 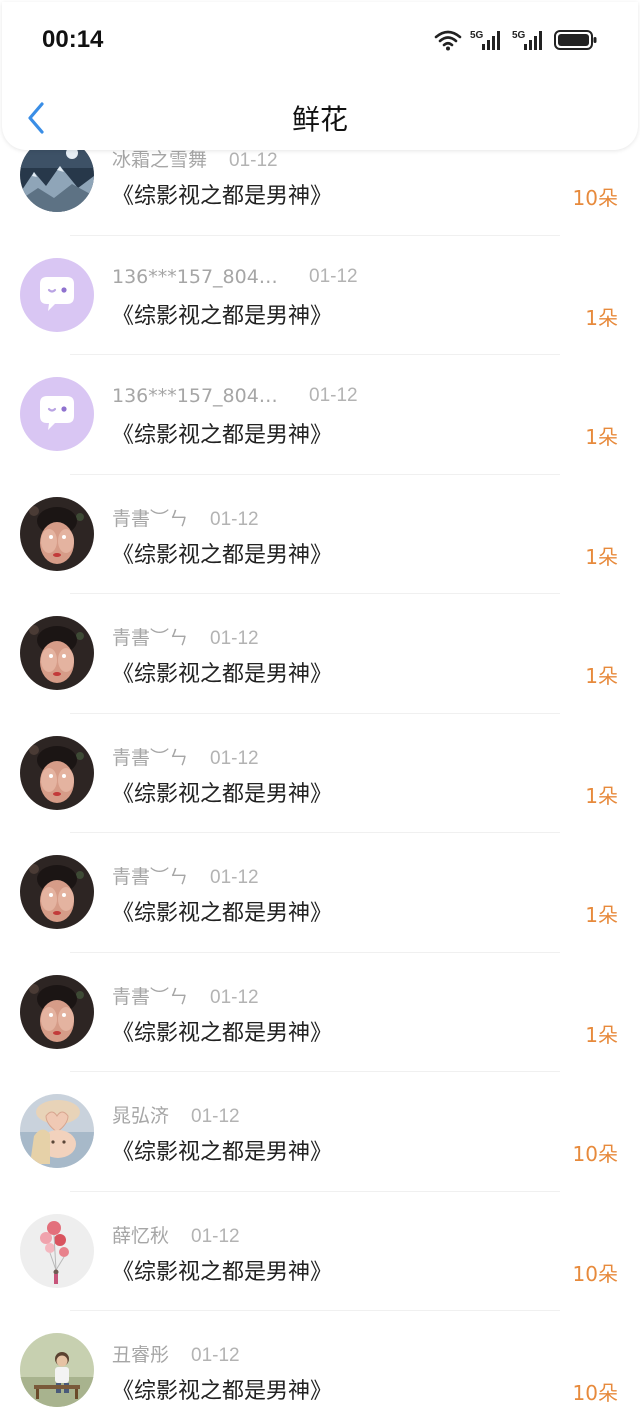 I want to click on list-item: 薛忆秋 01-12 《综影视之都是男神》 10朵, so click(x=320, y=1251).